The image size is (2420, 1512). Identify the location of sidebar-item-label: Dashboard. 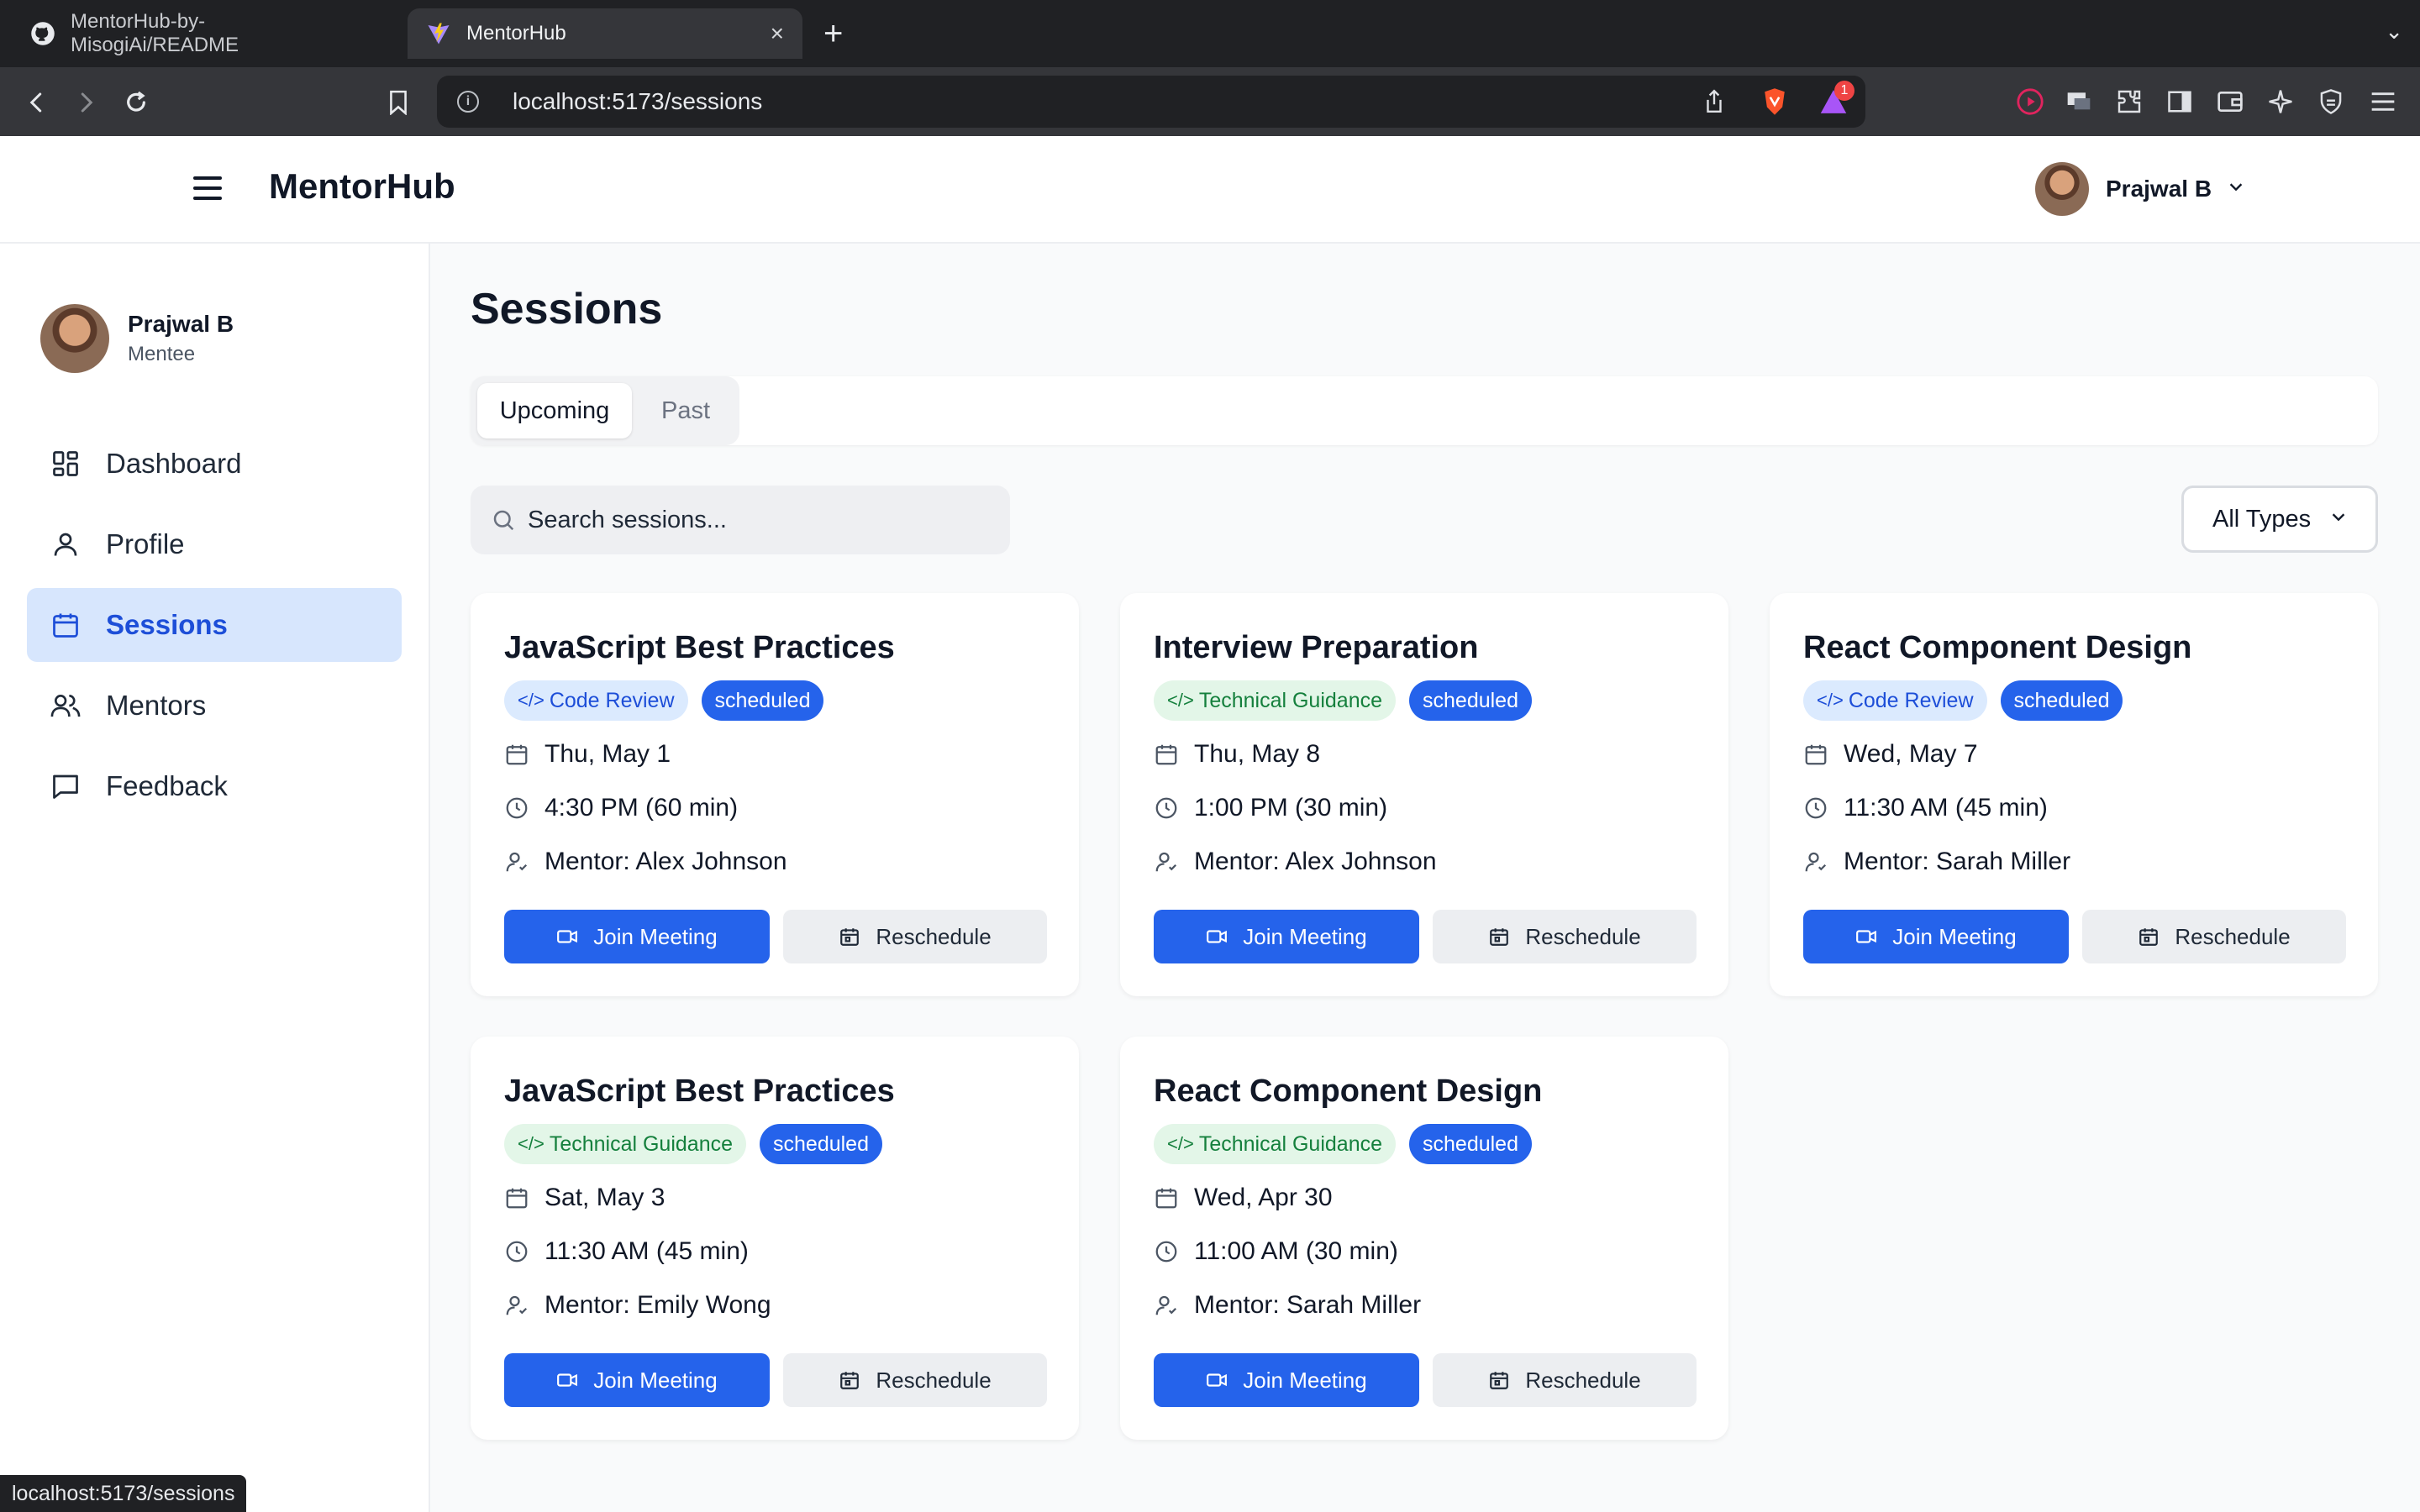
(174, 463).